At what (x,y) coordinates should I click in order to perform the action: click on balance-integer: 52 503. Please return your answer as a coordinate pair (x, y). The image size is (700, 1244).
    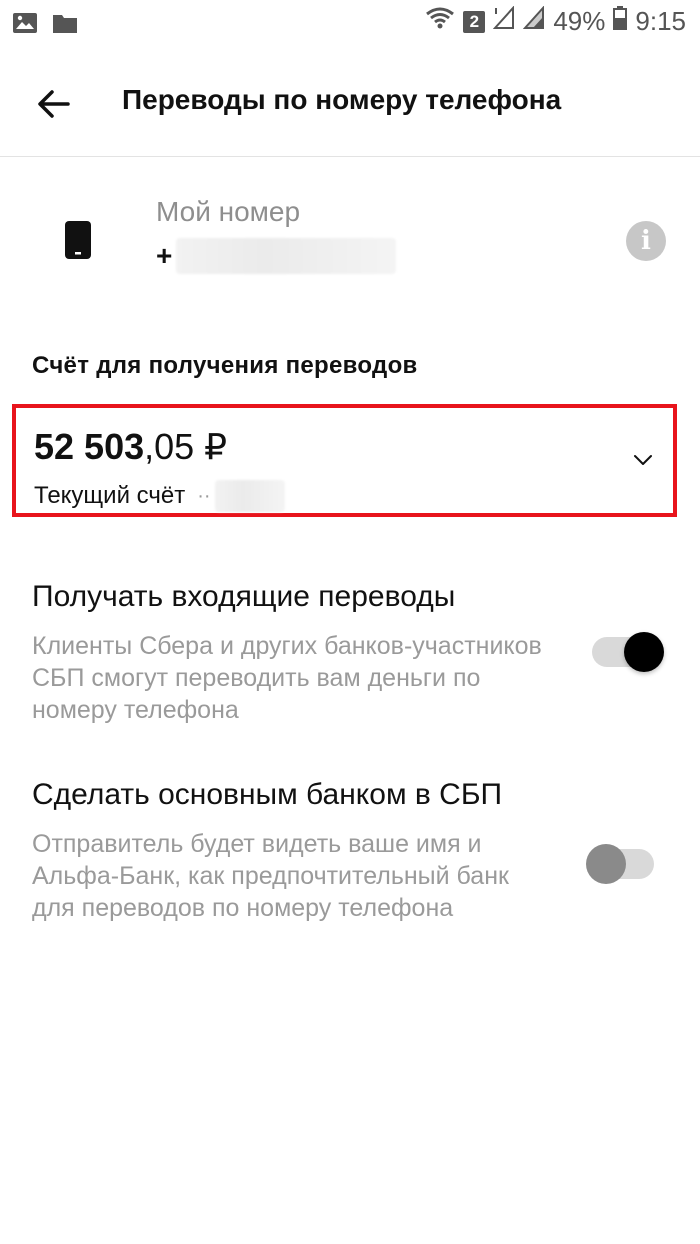
    Looking at the image, I should click on (89, 446).